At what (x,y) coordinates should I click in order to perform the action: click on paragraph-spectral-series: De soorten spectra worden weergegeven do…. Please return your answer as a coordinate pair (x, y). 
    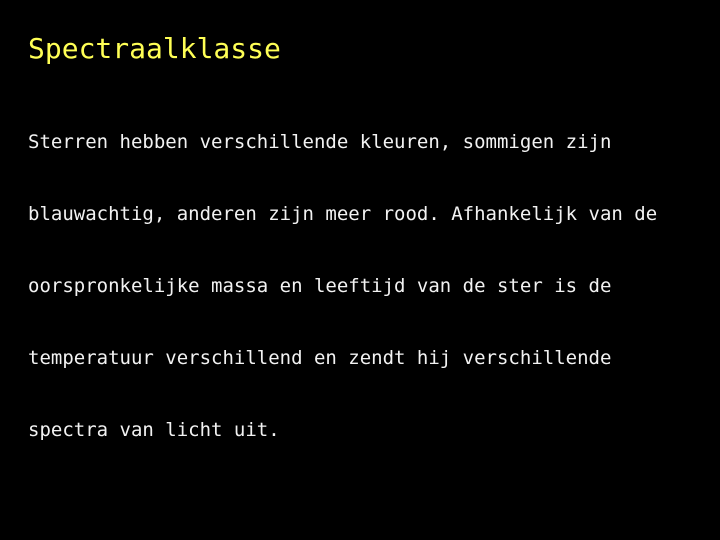
    Looking at the image, I should click on (374, 527).